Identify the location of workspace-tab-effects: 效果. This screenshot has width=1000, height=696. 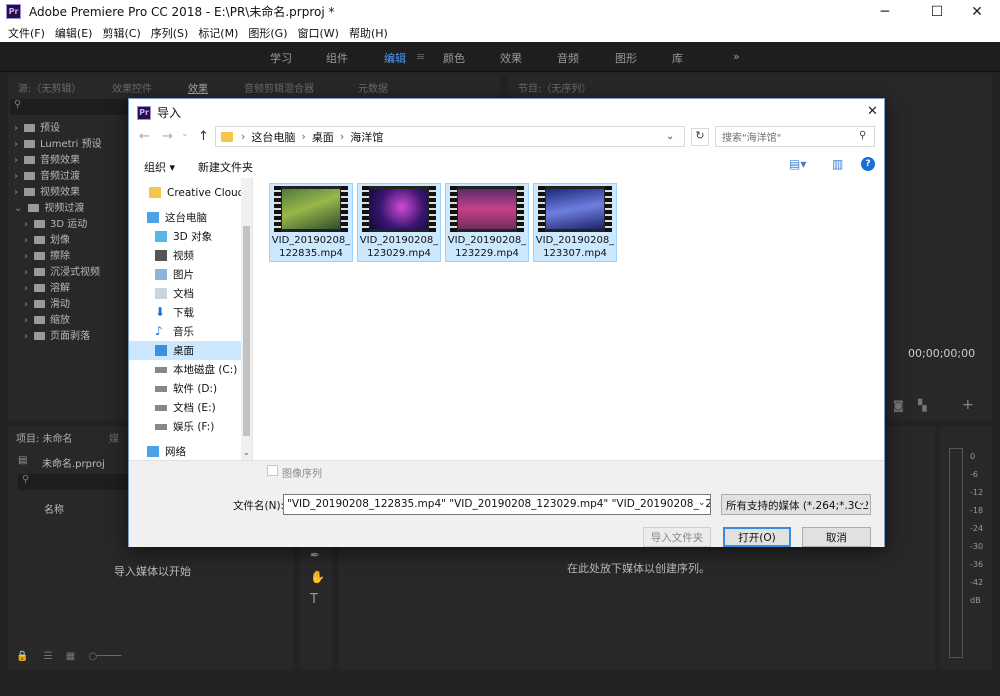
(511, 58).